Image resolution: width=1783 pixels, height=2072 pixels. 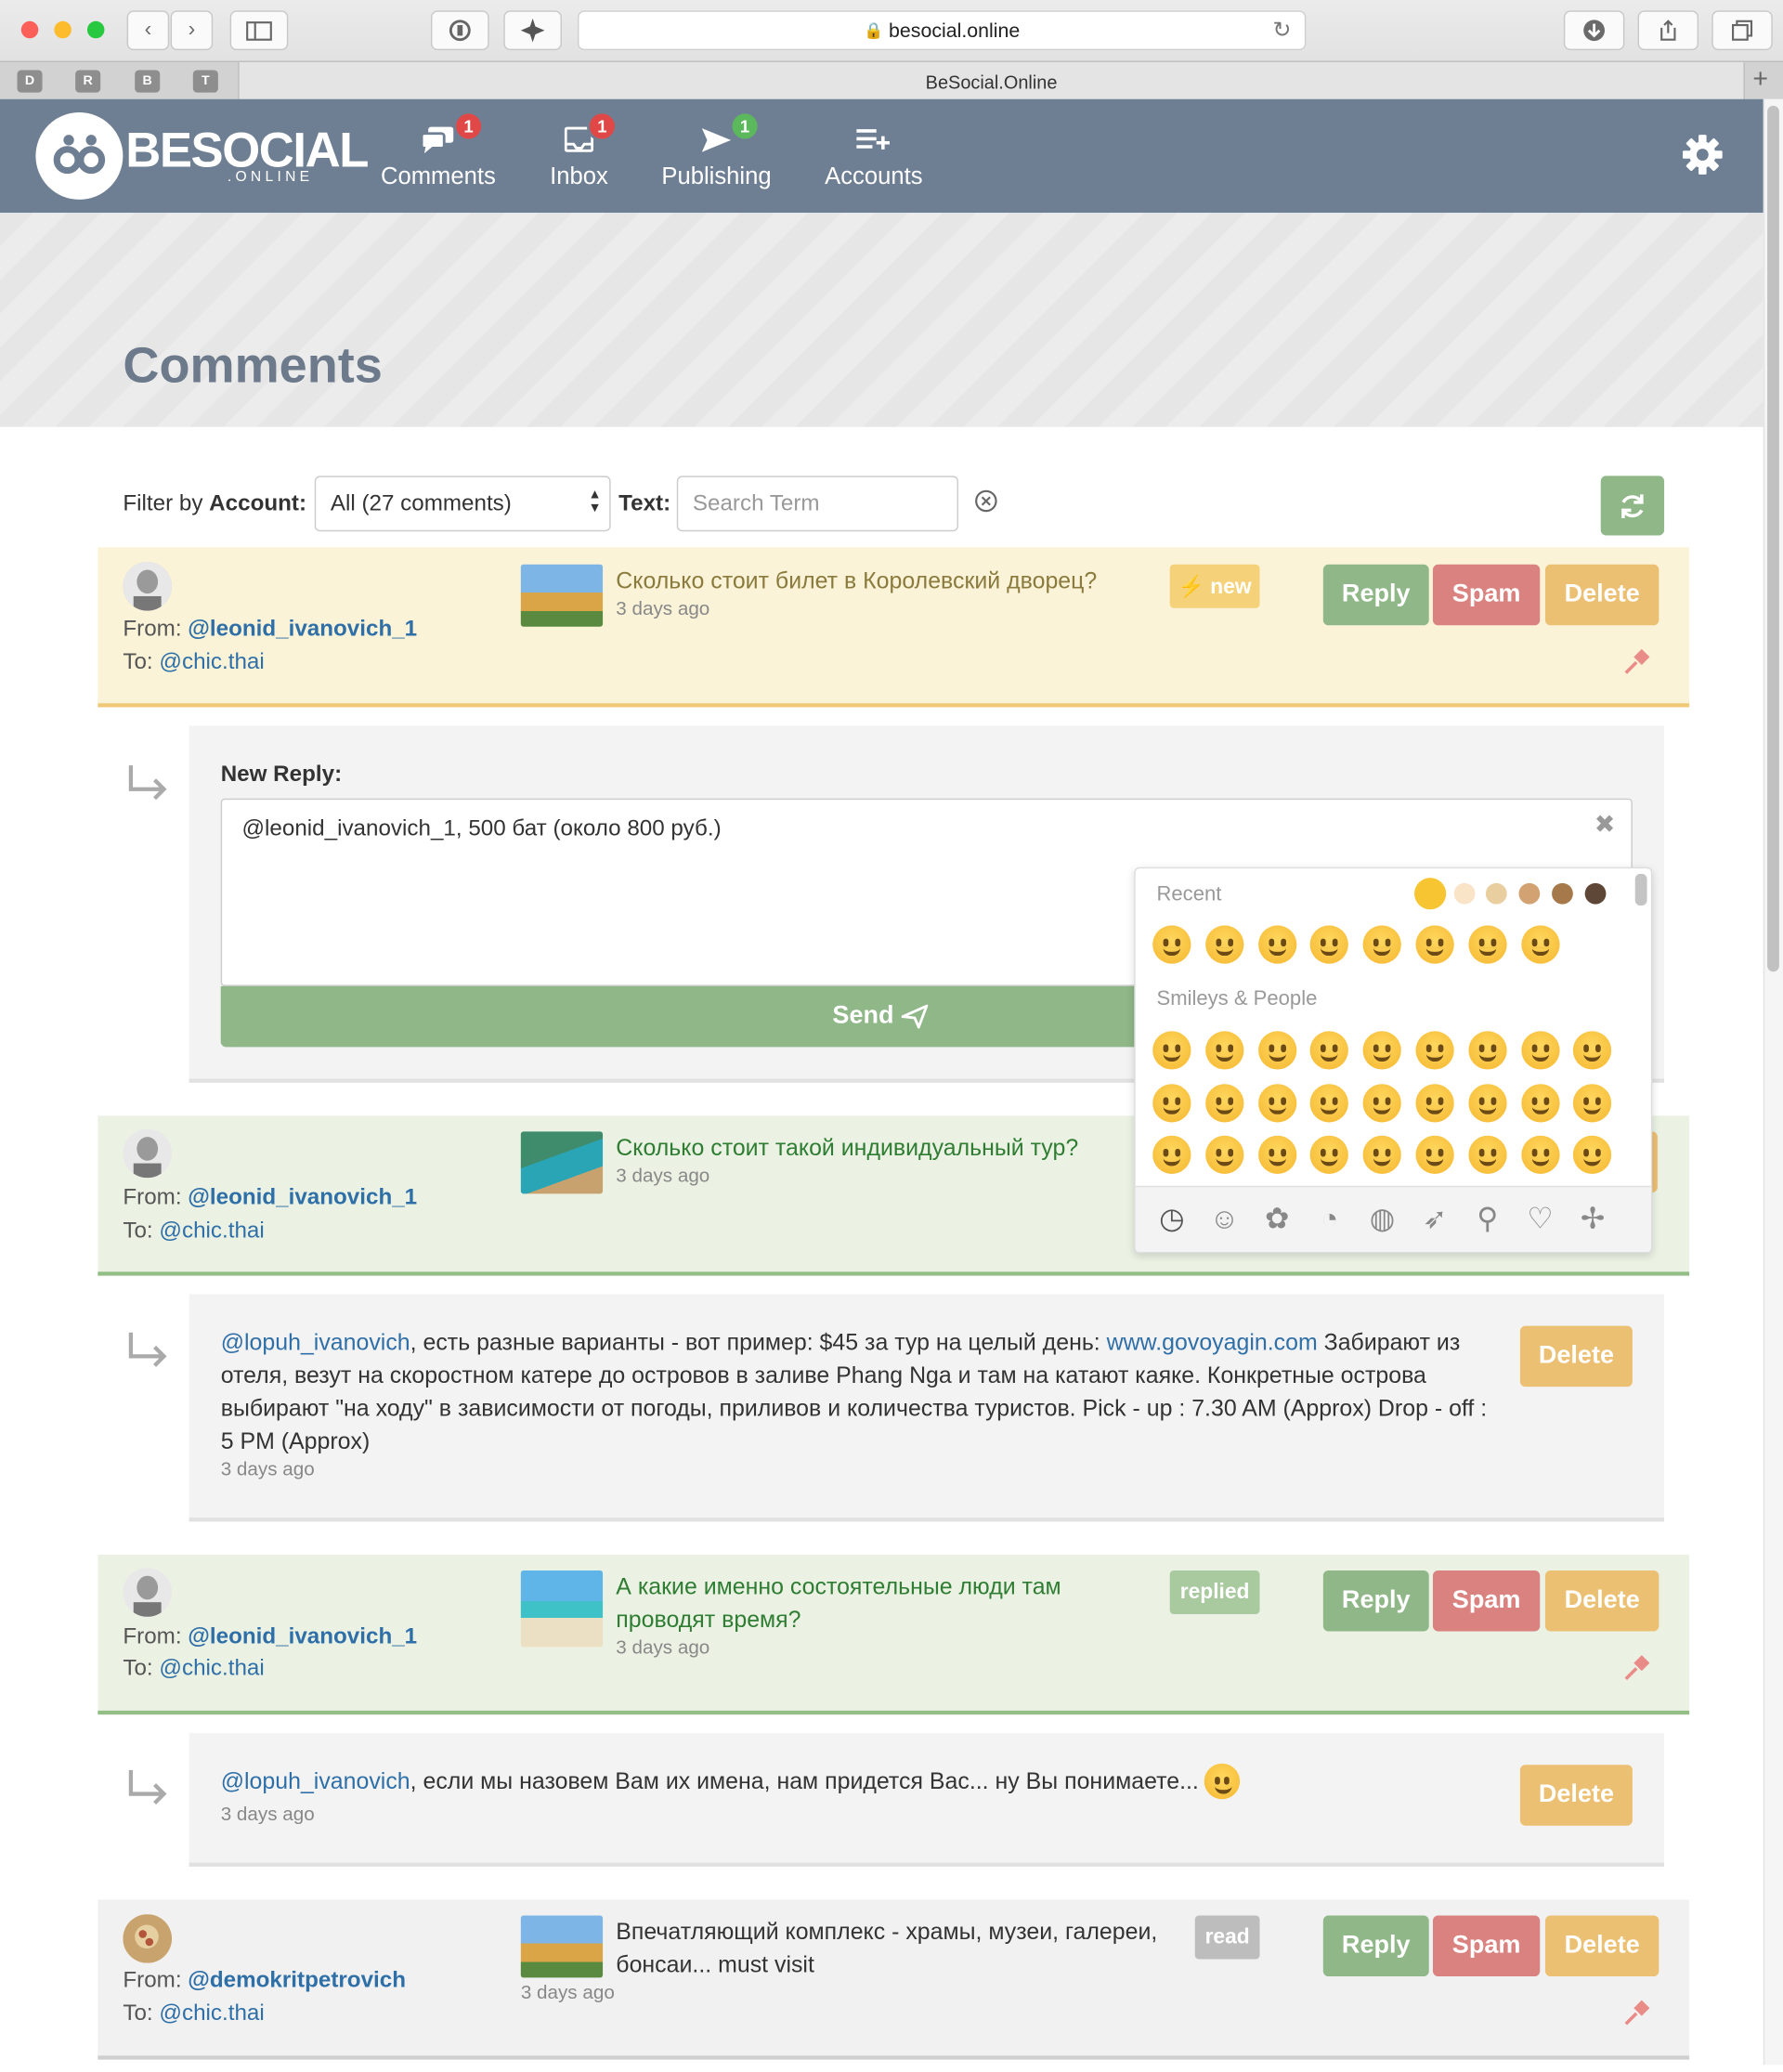 What do you see at coordinates (1434, 1218) in the screenshot?
I see `rocket-icon: ➶` at bounding box center [1434, 1218].